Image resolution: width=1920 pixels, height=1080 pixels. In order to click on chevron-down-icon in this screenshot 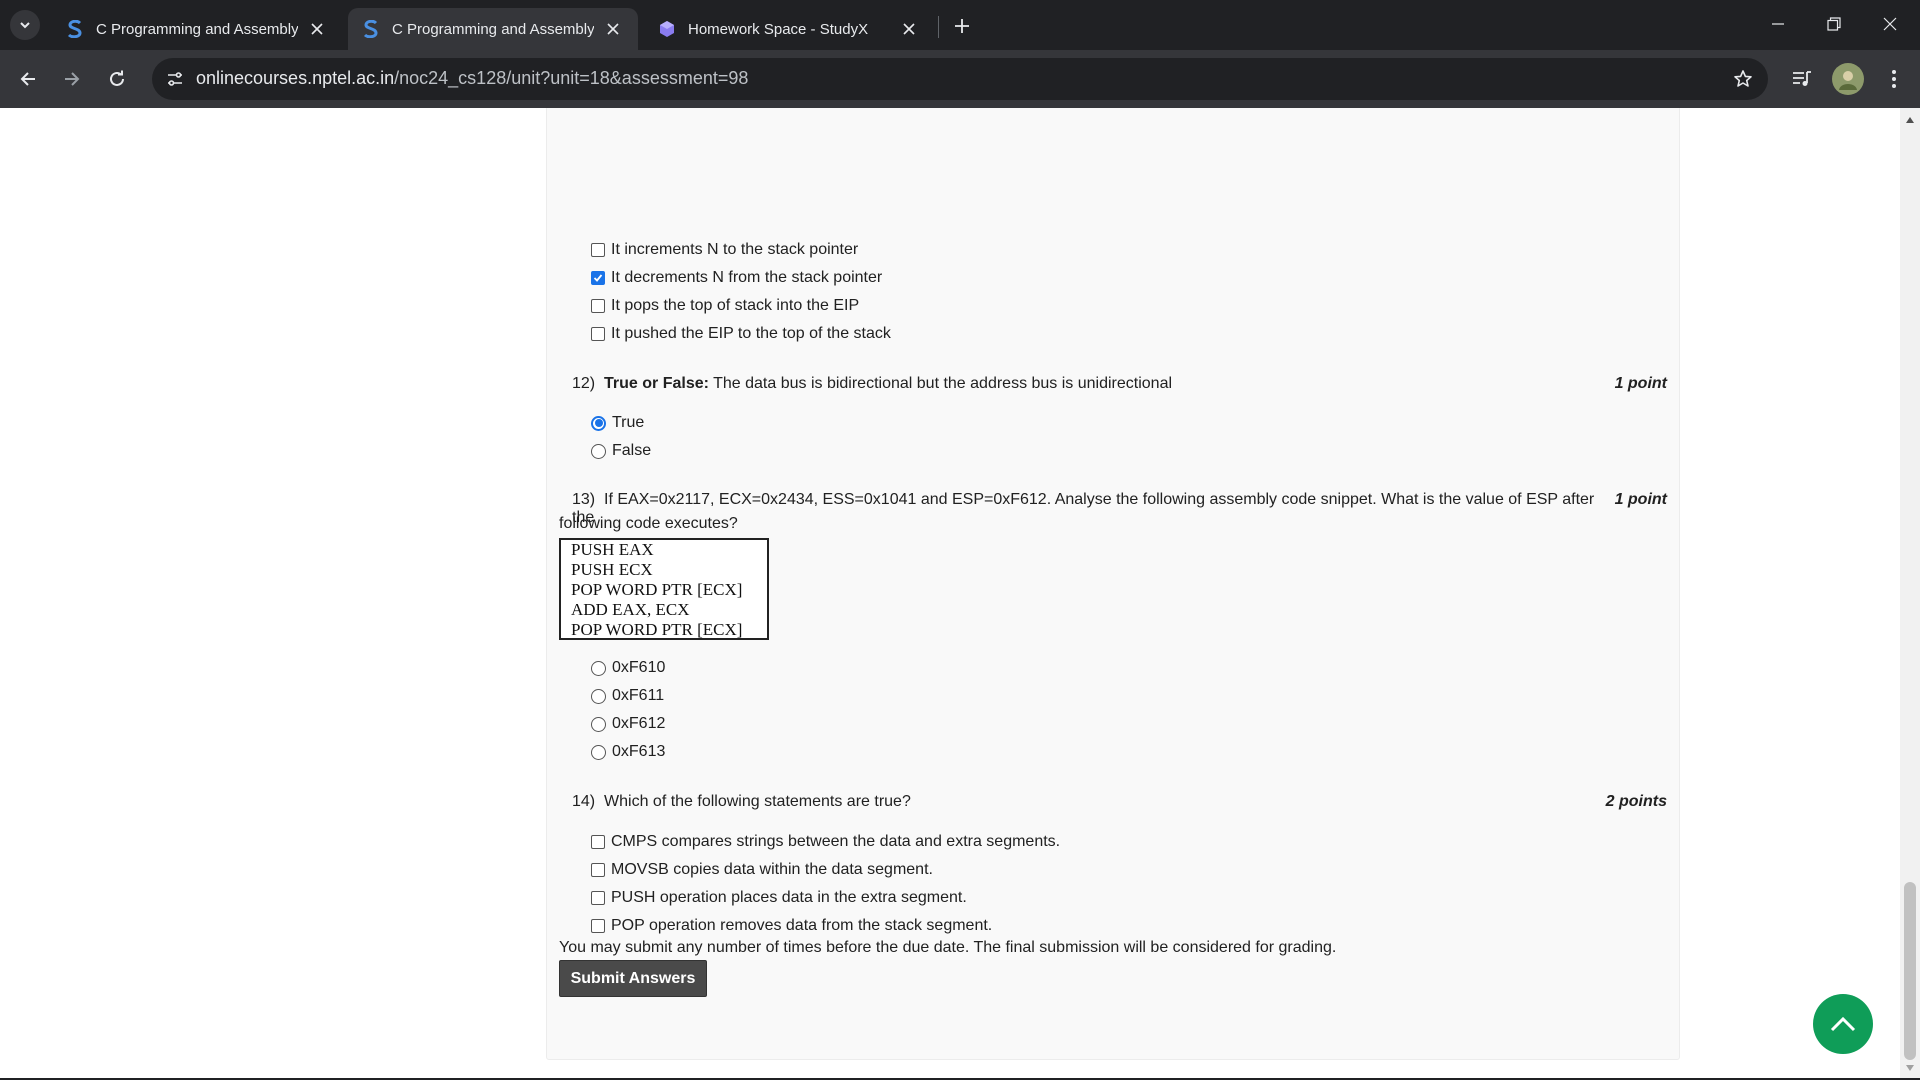, I will do `click(25, 25)`.